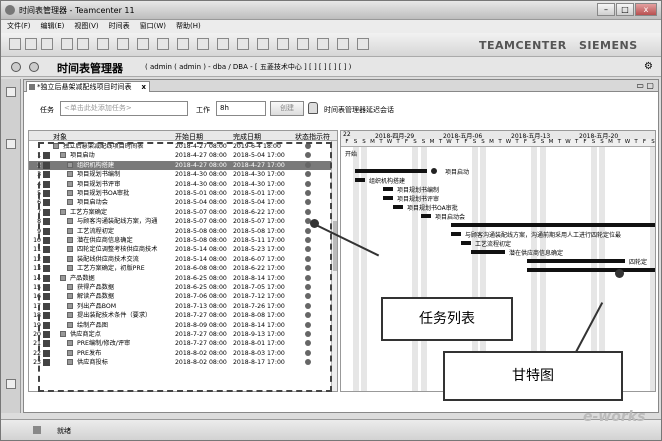 The image size is (662, 441). What do you see at coordinates (53, 26) in the screenshot?
I see `menu-edit: 编辑(E)` at bounding box center [53, 26].